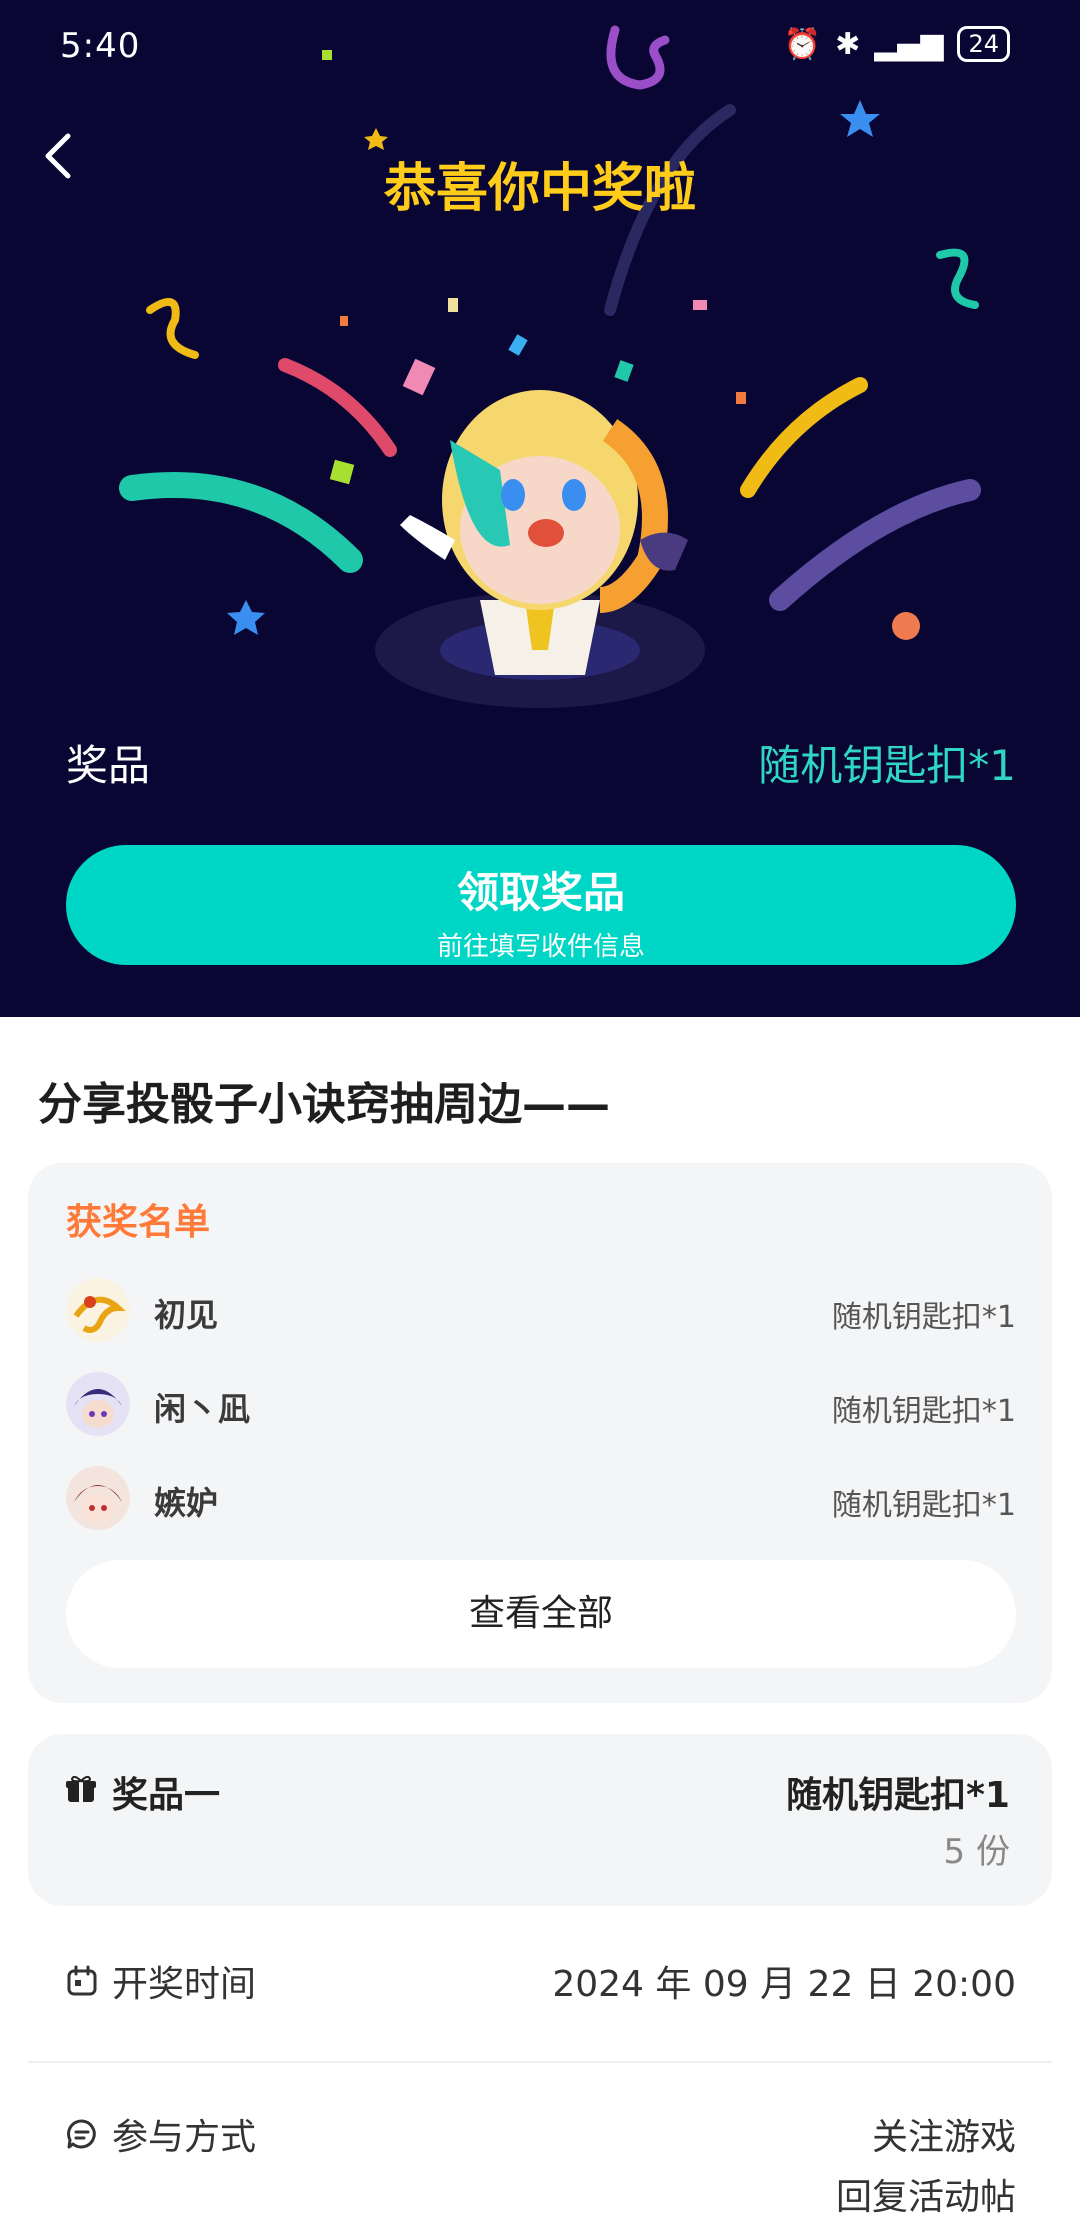  Describe the element at coordinates (887, 765) in the screenshot. I see `prize-value: 随机钥匙扣*1` at that location.